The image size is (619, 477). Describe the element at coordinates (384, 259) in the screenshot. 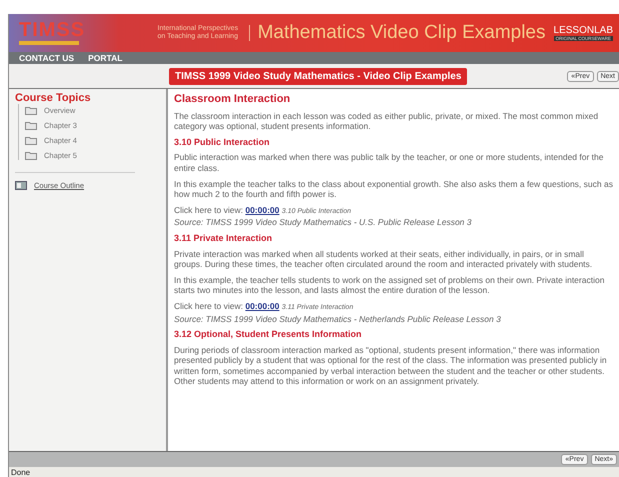

I see `paragraph: Private interaction was marked when all students worked at their seats, either individually, in pairs, or in small groups. During these times, the teacher often circulated around the room and interacted privately with students.` at that location.